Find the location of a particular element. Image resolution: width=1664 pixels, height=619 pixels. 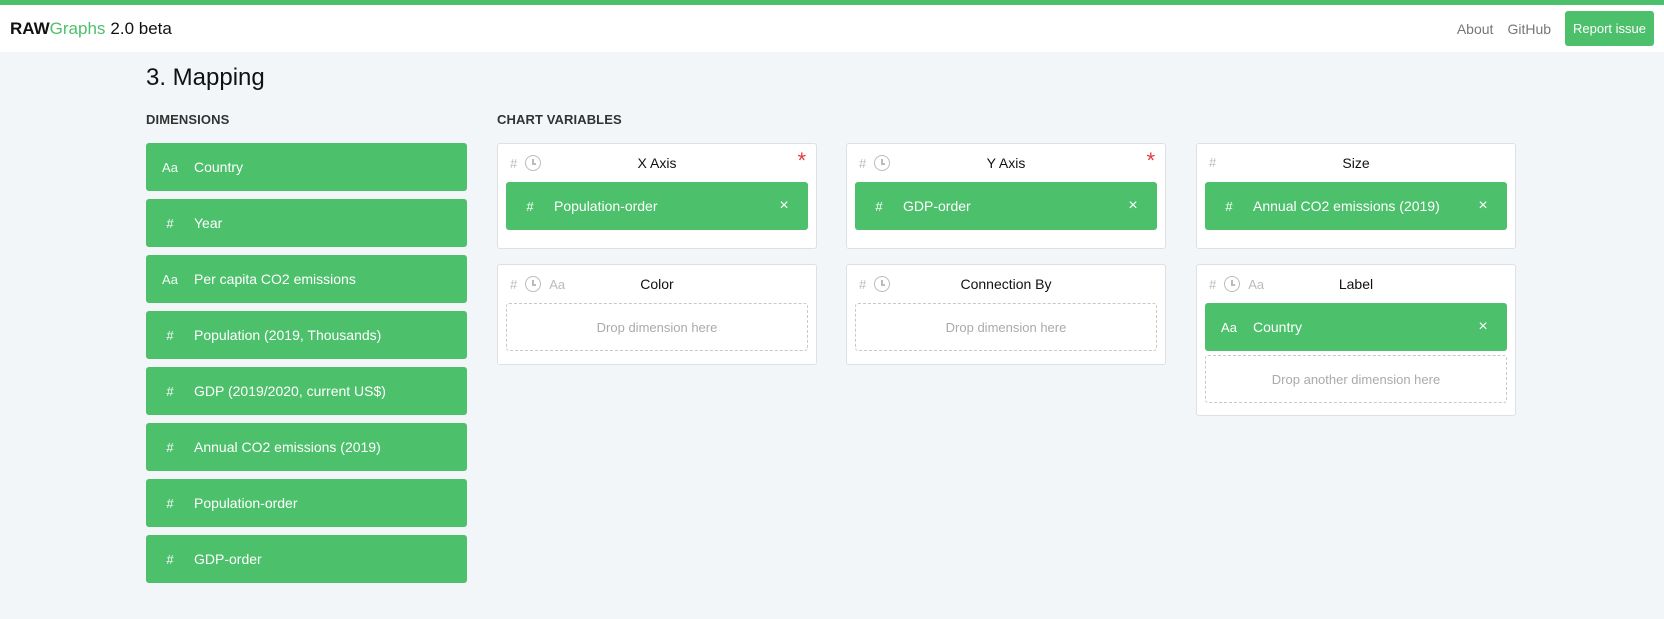

size-card: # Size # Annual CO2 emissions (2019) × is located at coordinates (1356, 196).